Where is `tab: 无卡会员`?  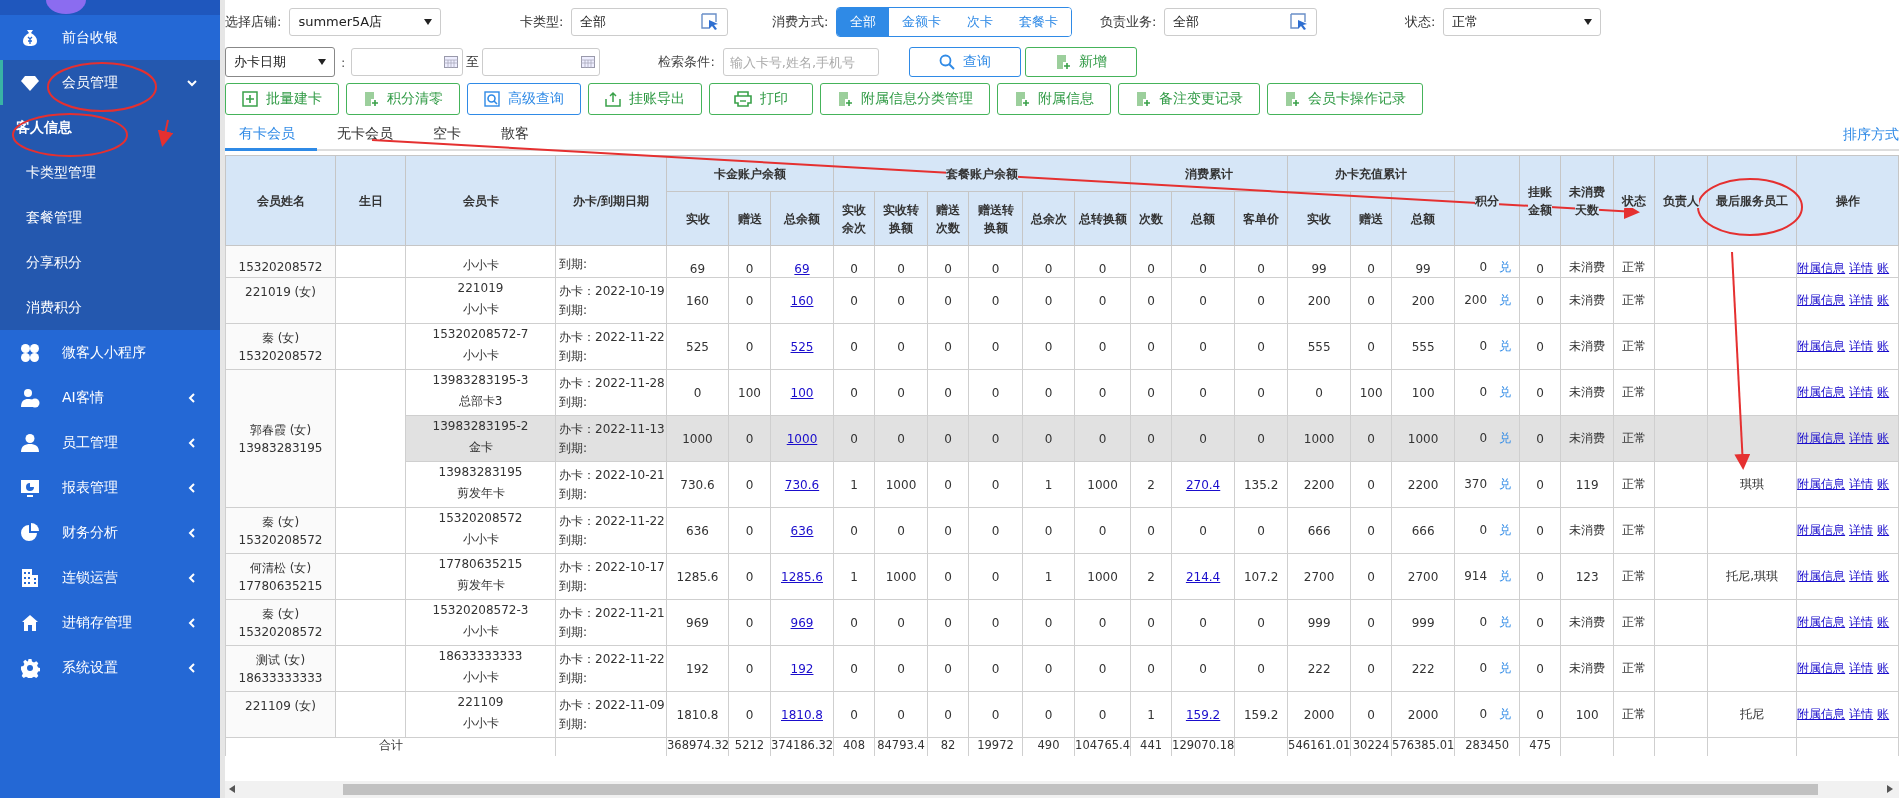
tab: 无卡会员 is located at coordinates (365, 138).